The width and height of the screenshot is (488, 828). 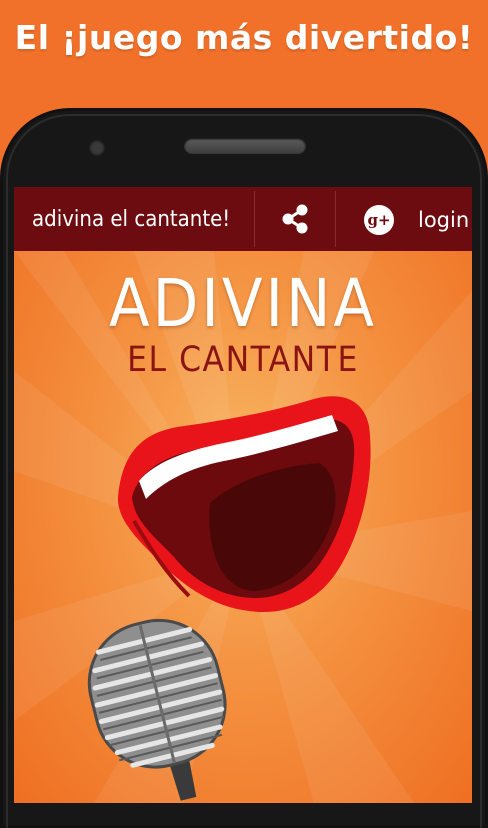 What do you see at coordinates (97, 148) in the screenshot?
I see `camera-icon` at bounding box center [97, 148].